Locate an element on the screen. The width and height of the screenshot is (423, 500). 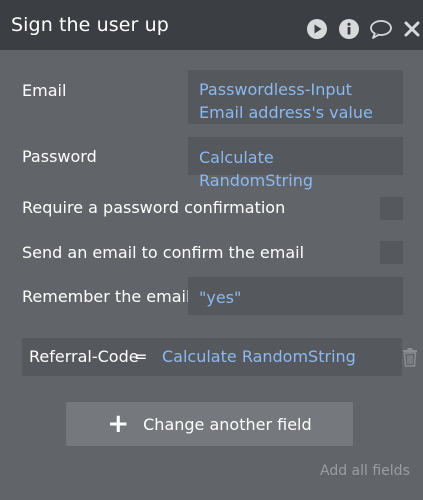
remember-email-value-field: "yes" is located at coordinates (295, 296).